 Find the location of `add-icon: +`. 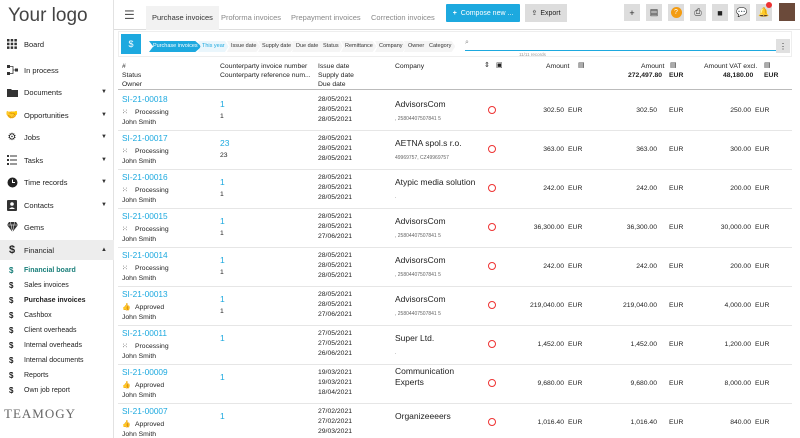

add-icon: + is located at coordinates (632, 12).